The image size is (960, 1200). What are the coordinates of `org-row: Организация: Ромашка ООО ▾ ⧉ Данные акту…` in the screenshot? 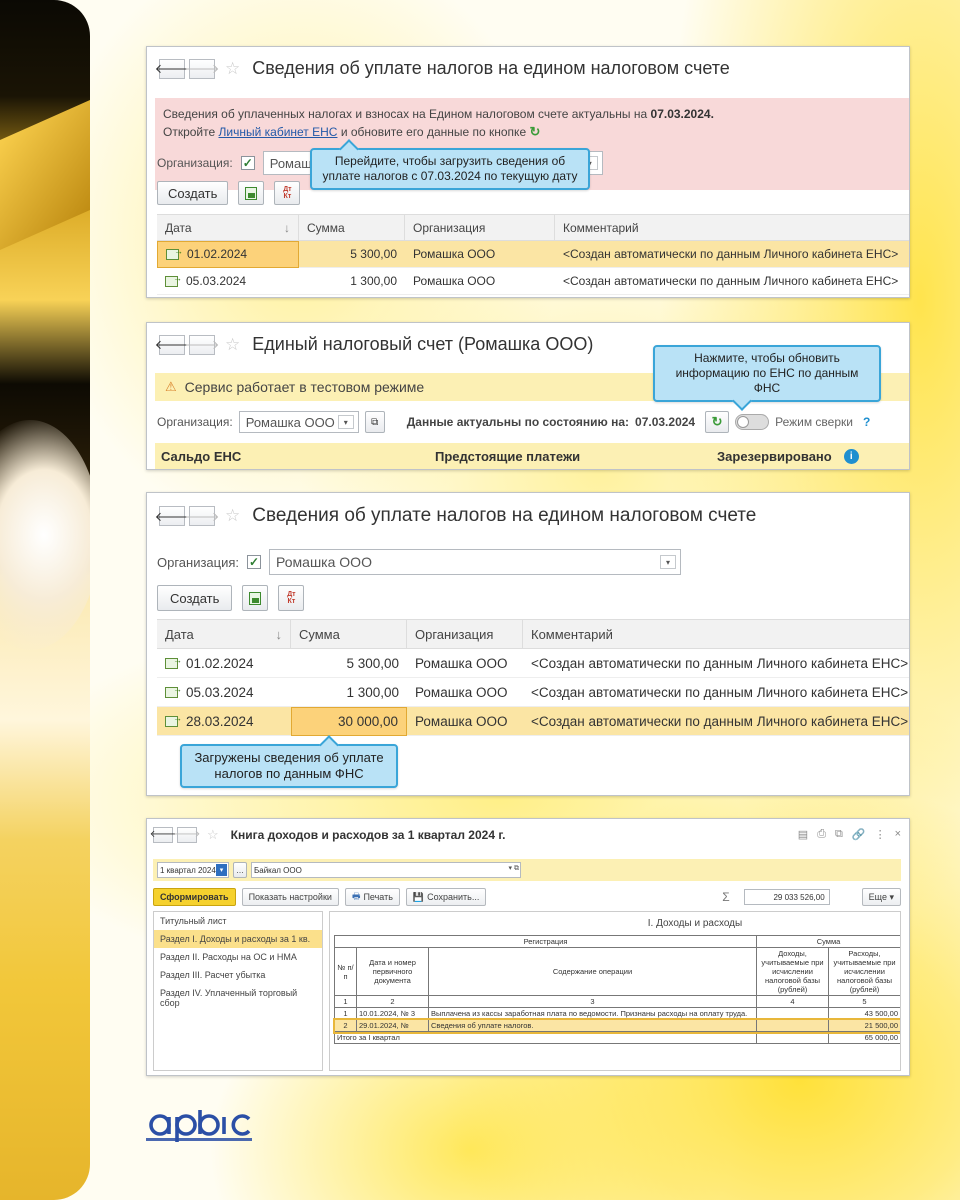 It's located at (513, 422).